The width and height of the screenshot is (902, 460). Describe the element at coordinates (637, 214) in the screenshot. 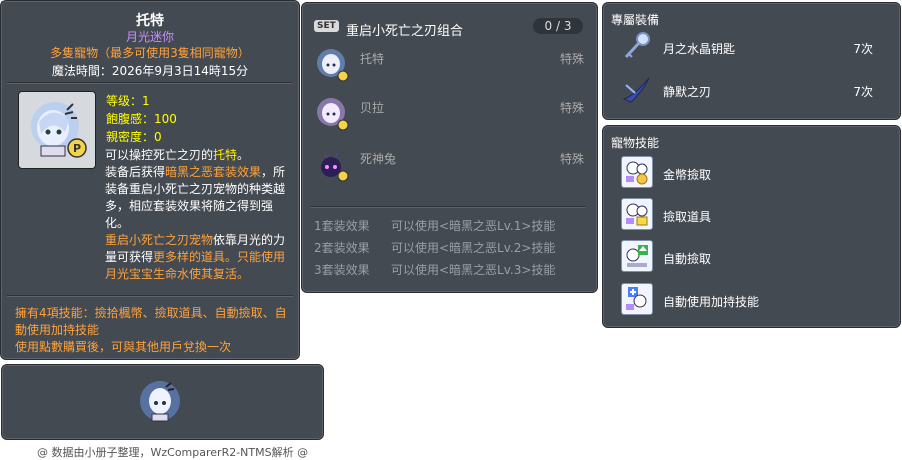

I see `item-pickup-icon` at that location.